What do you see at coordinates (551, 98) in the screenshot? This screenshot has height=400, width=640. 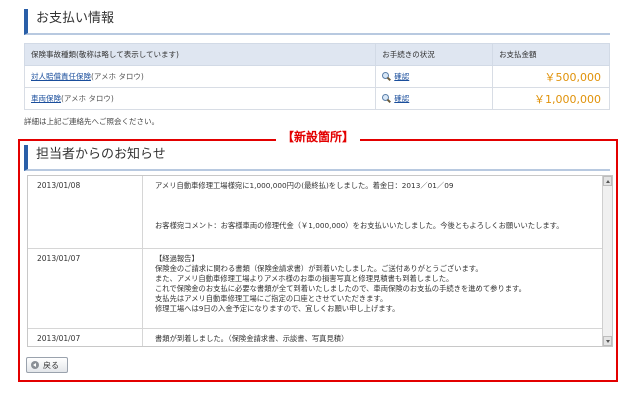 I see `amount-cell: ￥1,000,000` at bounding box center [551, 98].